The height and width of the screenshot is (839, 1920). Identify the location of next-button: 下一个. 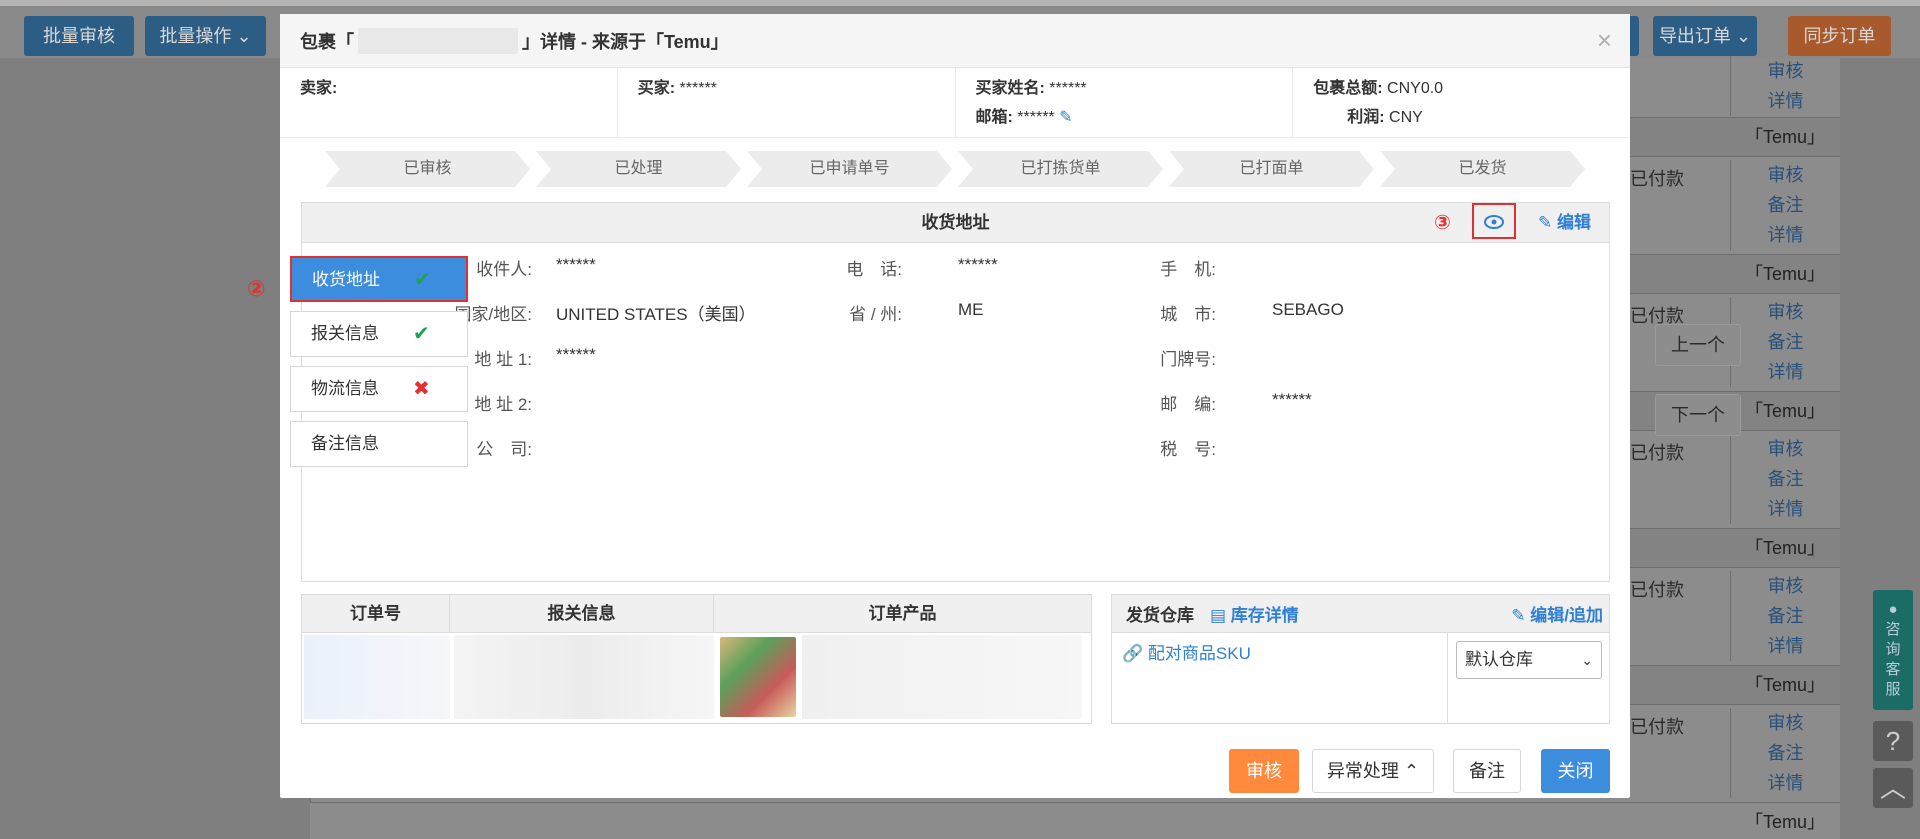
(1698, 415).